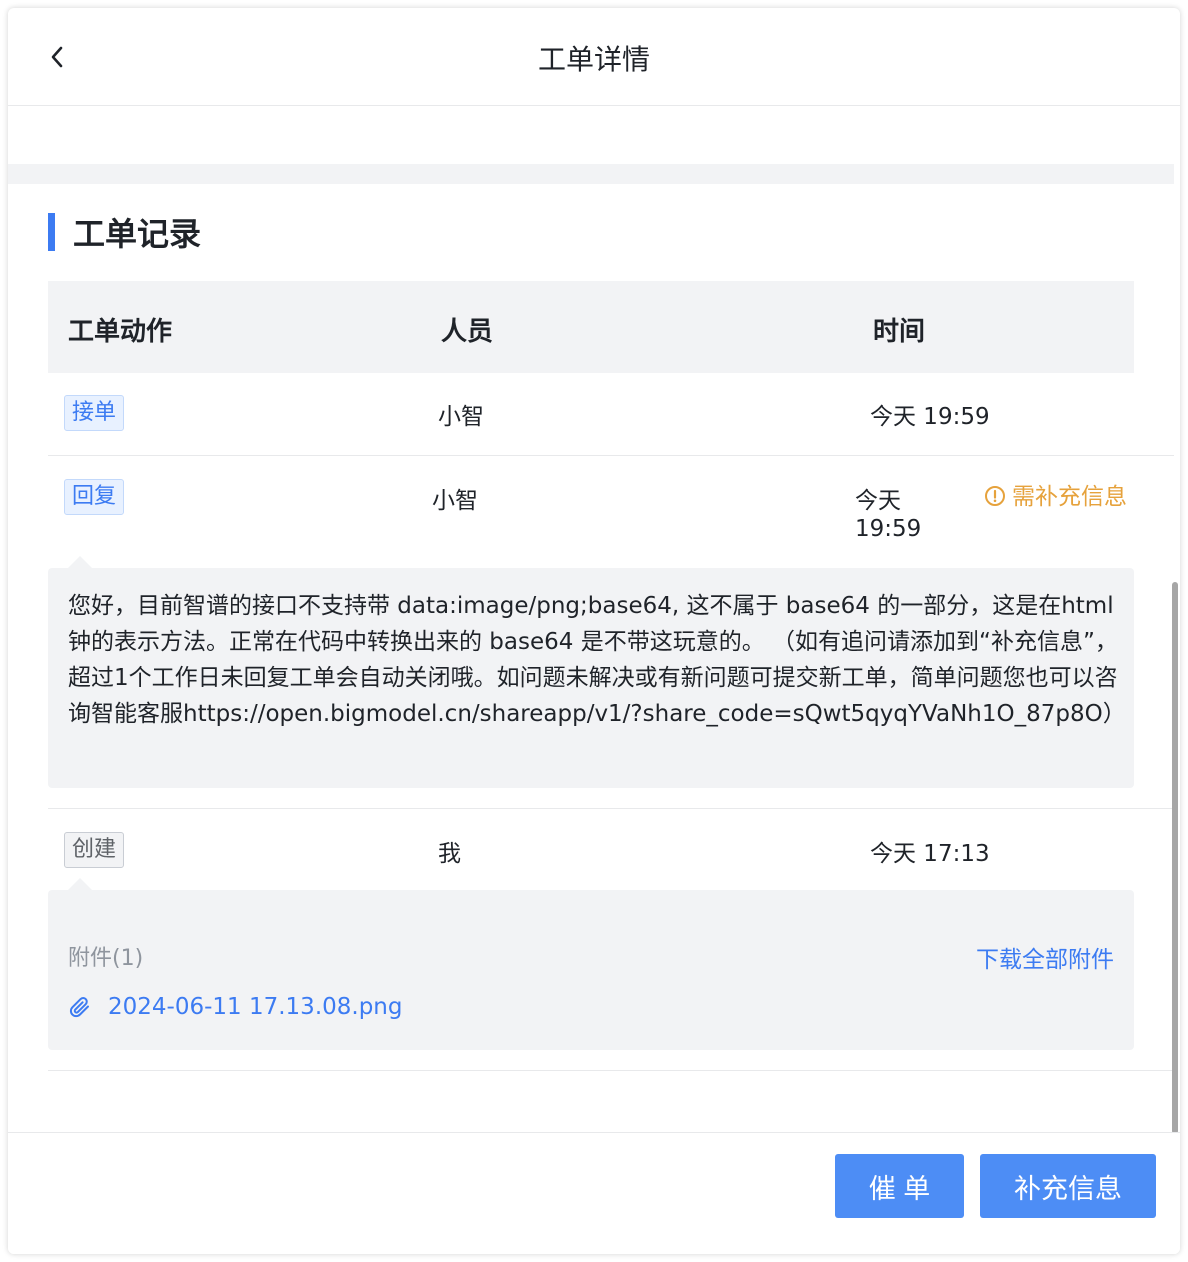  What do you see at coordinates (80, 1007) in the screenshot?
I see `paperclip-icon` at bounding box center [80, 1007].